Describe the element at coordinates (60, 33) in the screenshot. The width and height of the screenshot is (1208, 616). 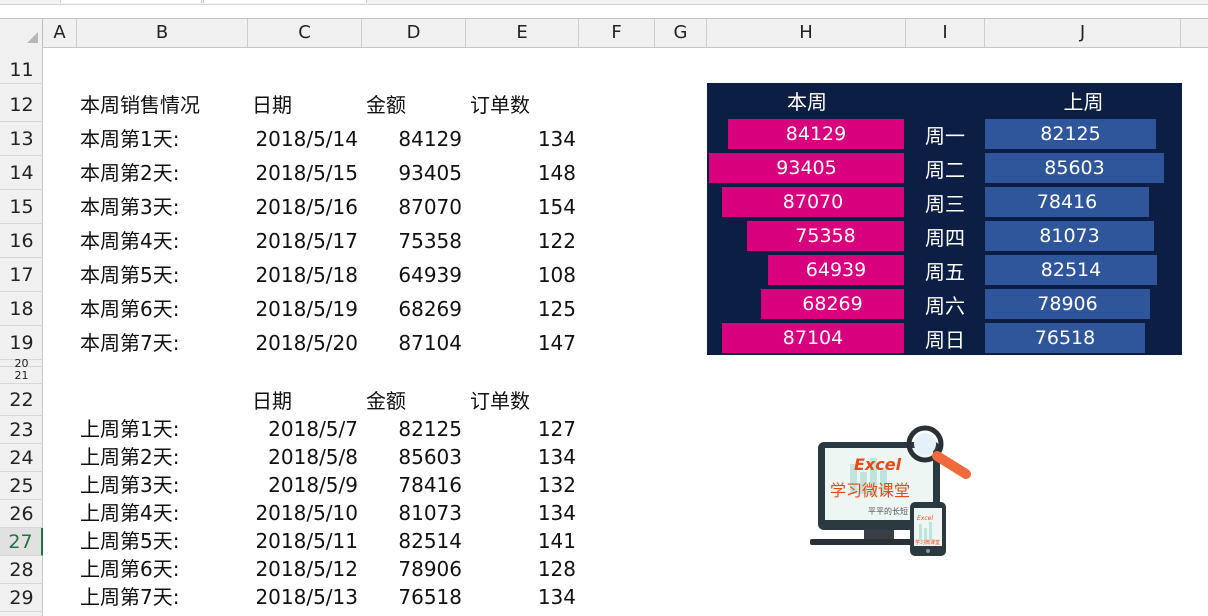
I see `column-header-a: A` at that location.